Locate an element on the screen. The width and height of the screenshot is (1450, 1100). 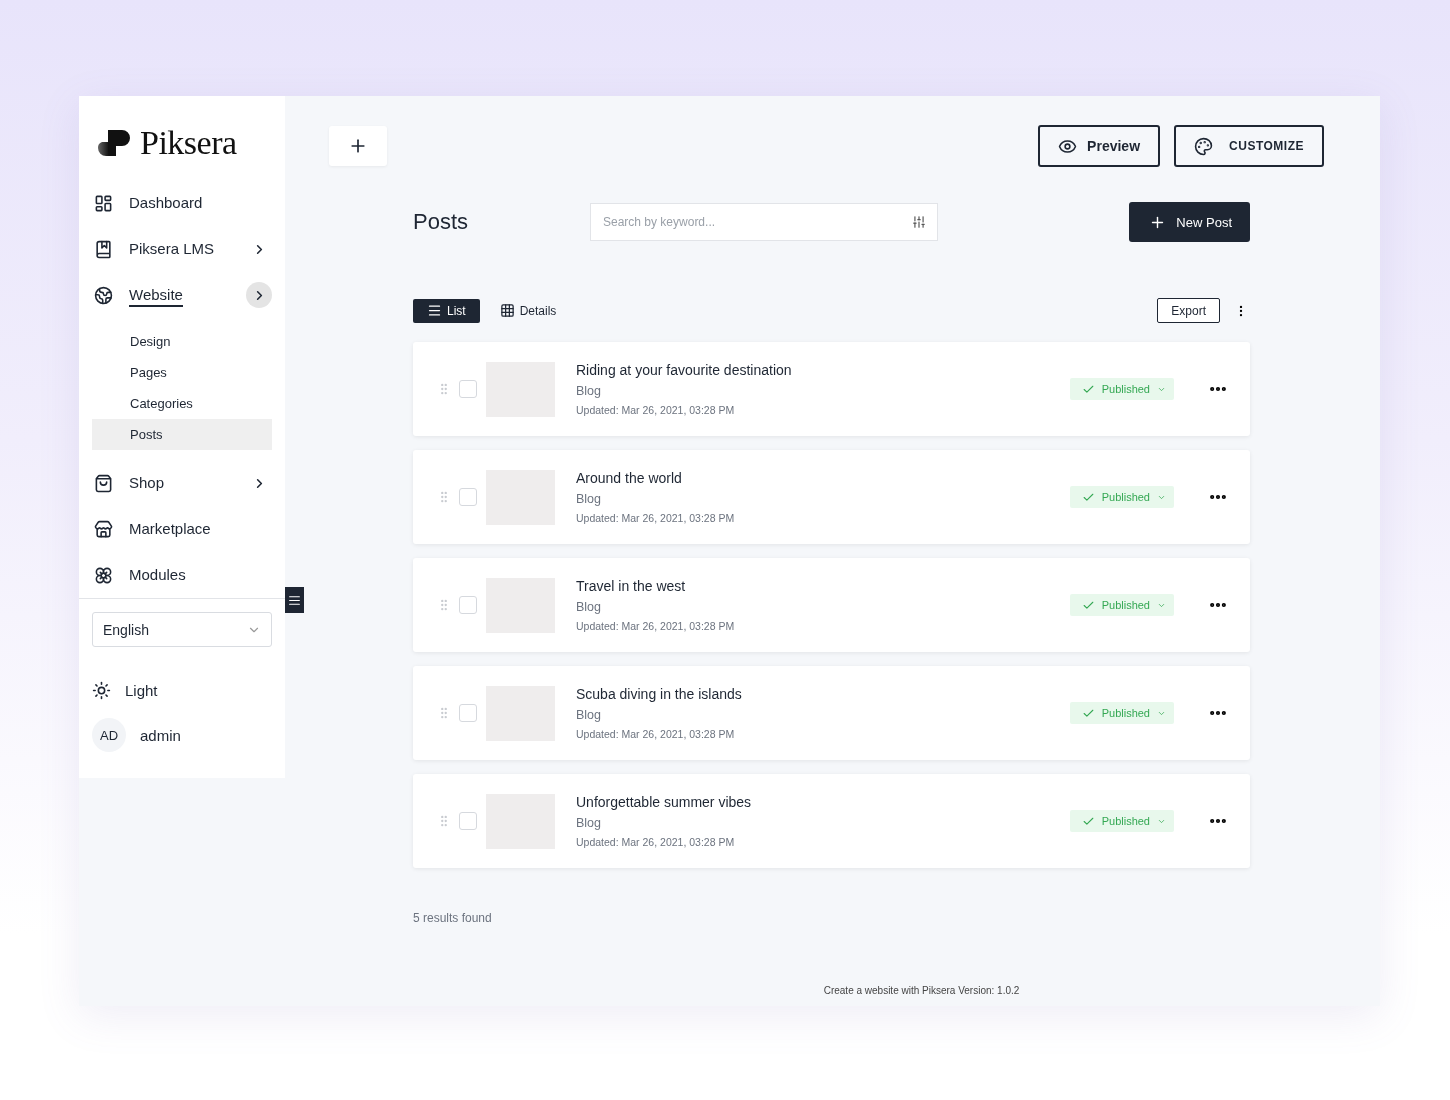
post-title: Travel in the west is located at coordinates (631, 586).